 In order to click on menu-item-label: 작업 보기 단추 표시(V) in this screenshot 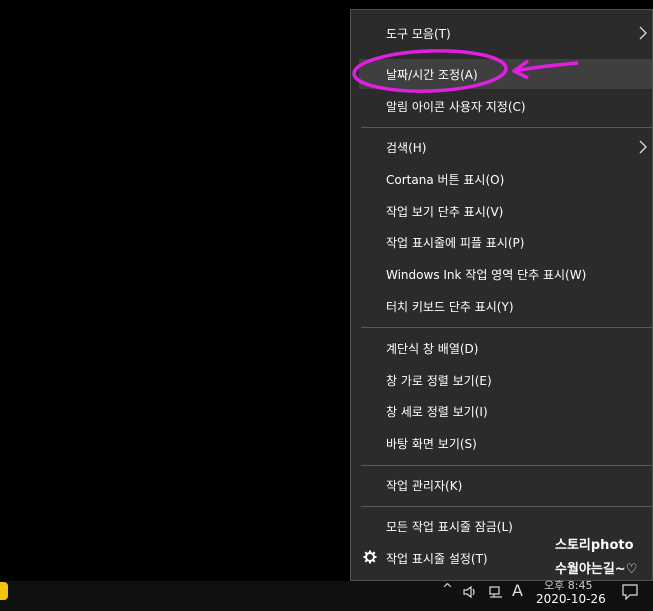, I will do `click(445, 211)`.